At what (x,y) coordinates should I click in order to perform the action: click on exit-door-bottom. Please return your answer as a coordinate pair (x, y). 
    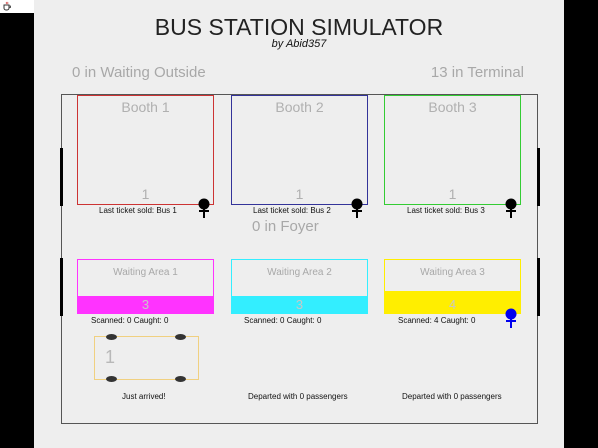
    Looking at the image, I should click on (538, 287).